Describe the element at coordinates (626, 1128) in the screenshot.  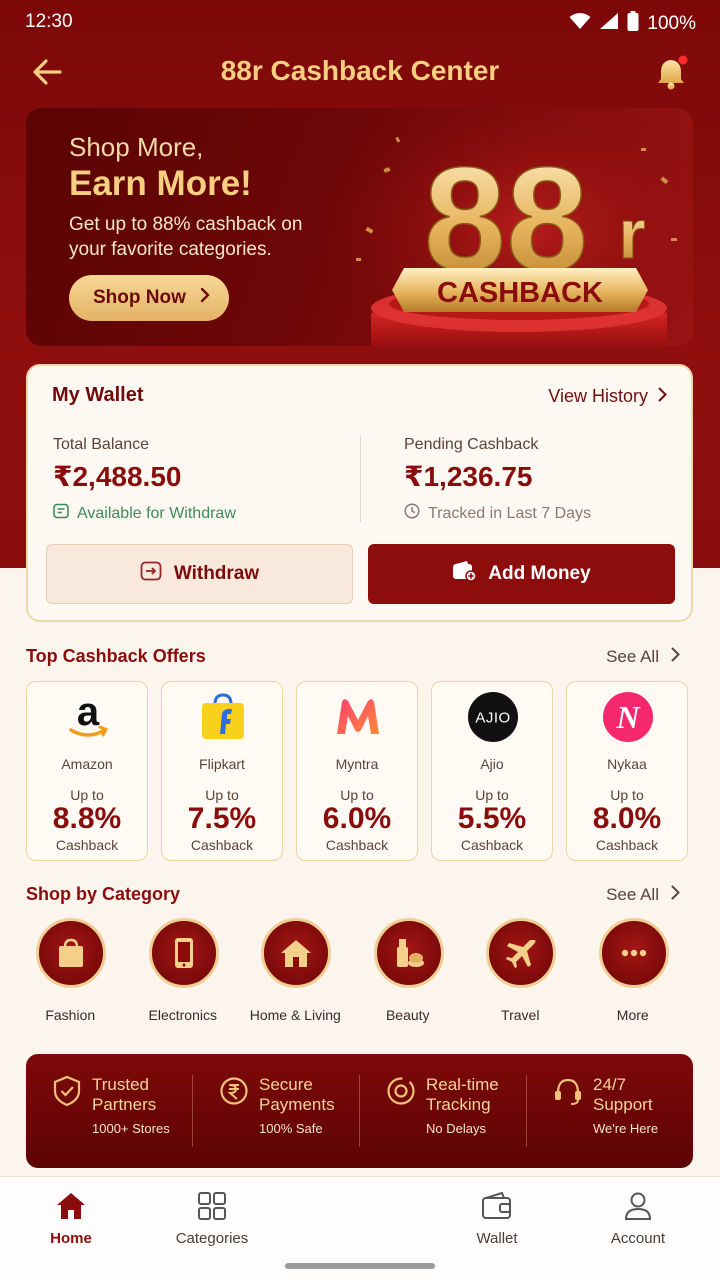
I see `trust-subtitle: We're Here` at that location.